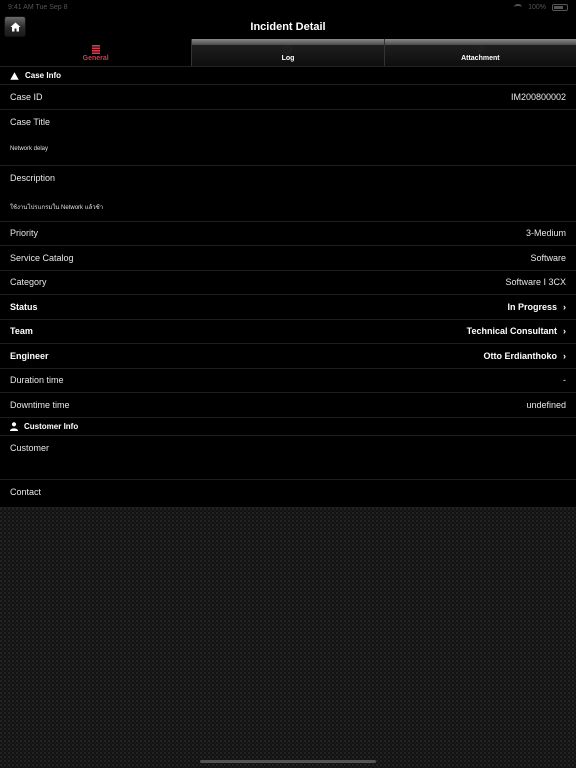  I want to click on category-value: Software I 3CX, so click(535, 282).